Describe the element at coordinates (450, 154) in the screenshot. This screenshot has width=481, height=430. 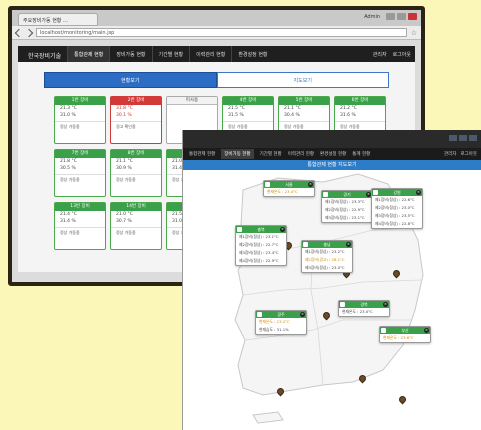
I see `map-user-link: 관리자` at that location.